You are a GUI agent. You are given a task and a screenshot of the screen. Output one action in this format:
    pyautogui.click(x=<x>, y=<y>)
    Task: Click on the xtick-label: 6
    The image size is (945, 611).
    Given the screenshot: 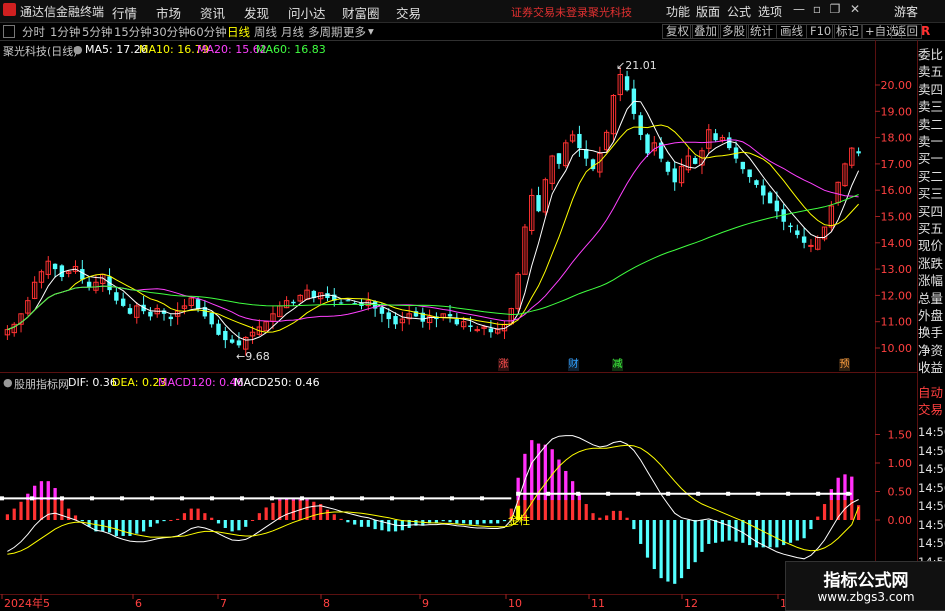 What is the action you would take?
    pyautogui.click(x=138, y=603)
    